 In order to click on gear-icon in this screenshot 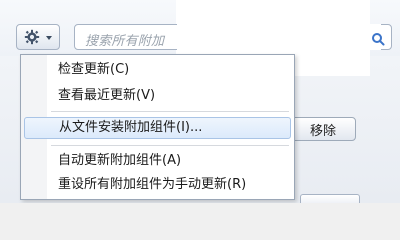, I will do `click(32, 37)`.